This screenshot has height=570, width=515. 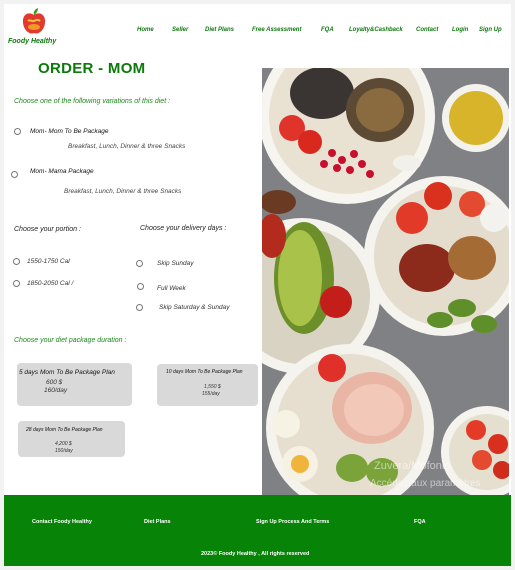 What do you see at coordinates (171, 288) in the screenshot?
I see `delivery-option: Full Week` at bounding box center [171, 288].